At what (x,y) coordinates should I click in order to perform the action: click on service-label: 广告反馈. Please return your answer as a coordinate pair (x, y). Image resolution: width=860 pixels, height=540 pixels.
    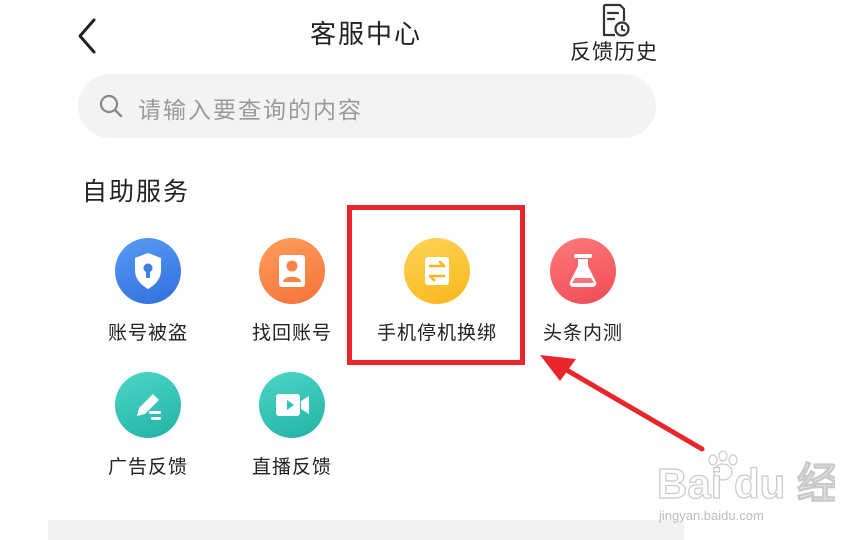
    Looking at the image, I should click on (147, 467).